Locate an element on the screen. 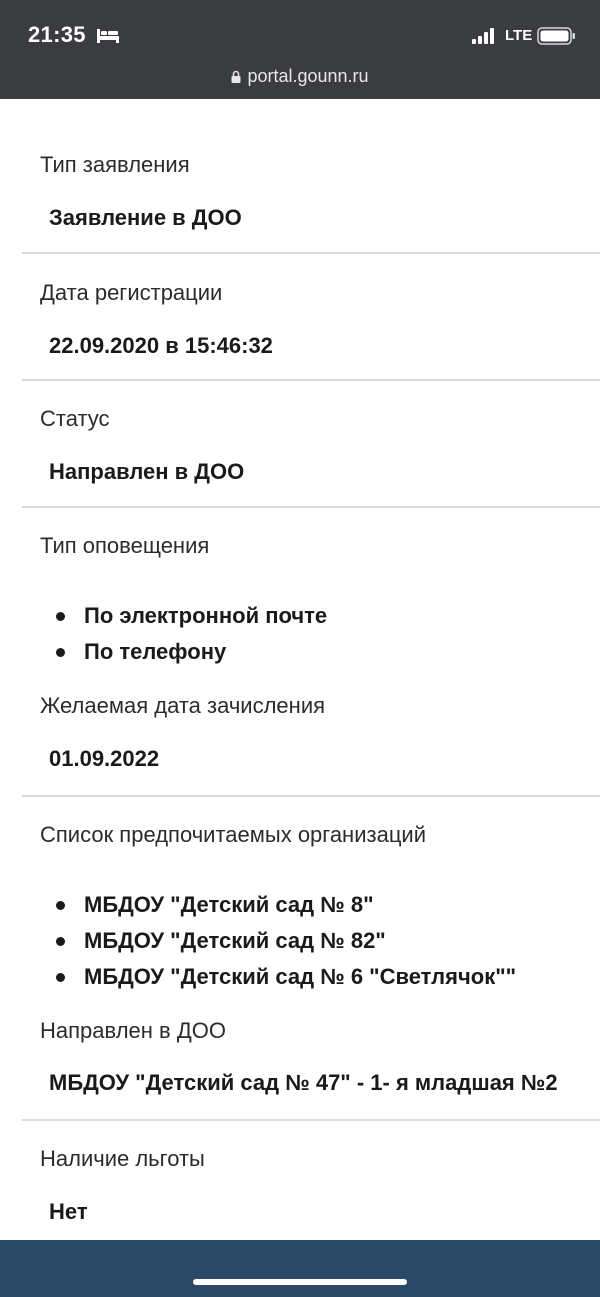  signal-icon is located at coordinates (483, 36).